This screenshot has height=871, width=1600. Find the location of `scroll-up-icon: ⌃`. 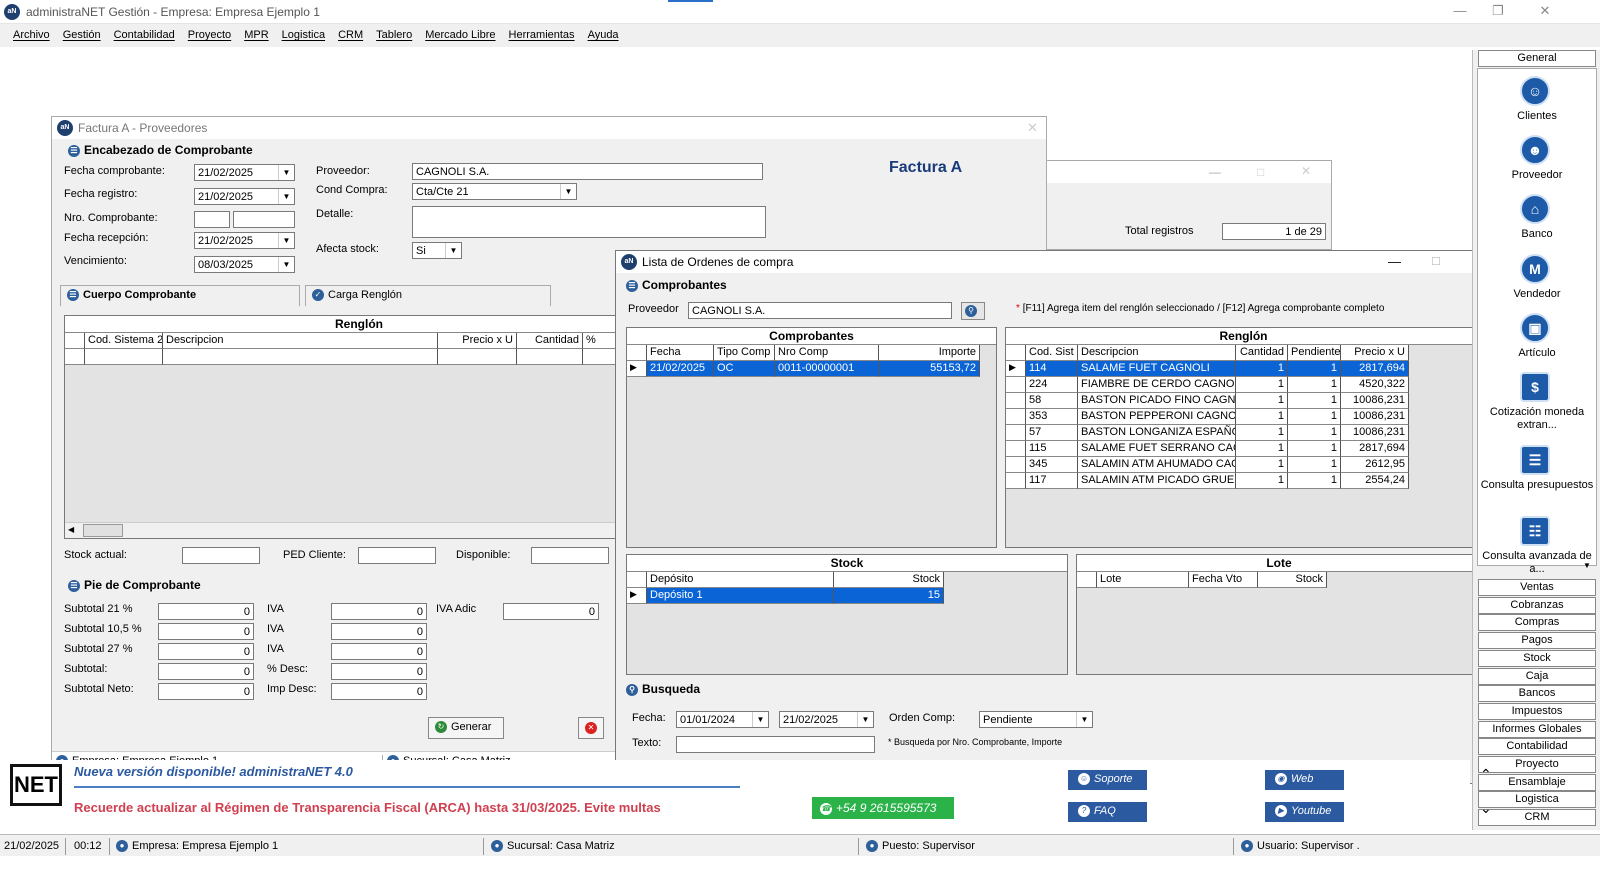

scroll-up-icon: ⌃ is located at coordinates (1486, 774).